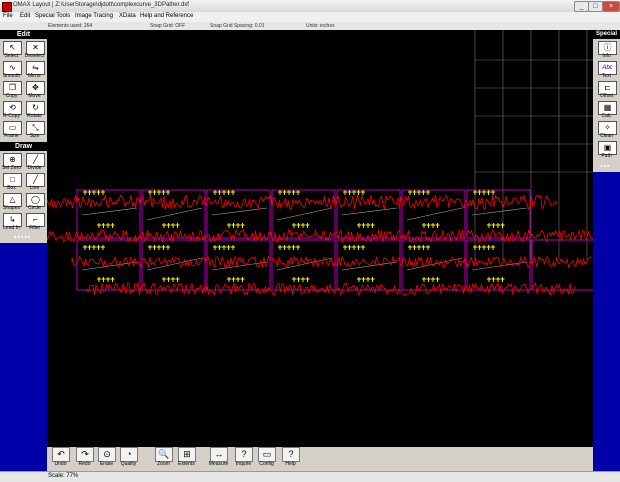 This screenshot has height=482, width=620. What do you see at coordinates (127, 16) in the screenshot?
I see `menu-xdata: XData` at bounding box center [127, 16].